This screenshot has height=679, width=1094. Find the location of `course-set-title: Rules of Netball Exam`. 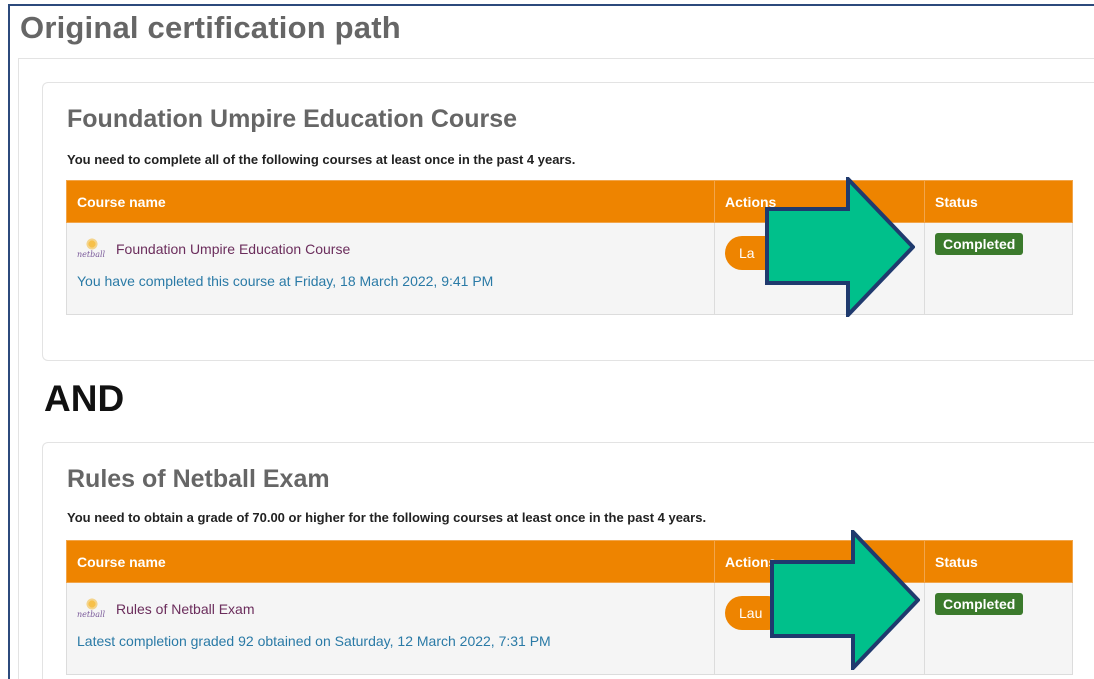

course-set-title: Rules of Netball Exam is located at coordinates (198, 479).